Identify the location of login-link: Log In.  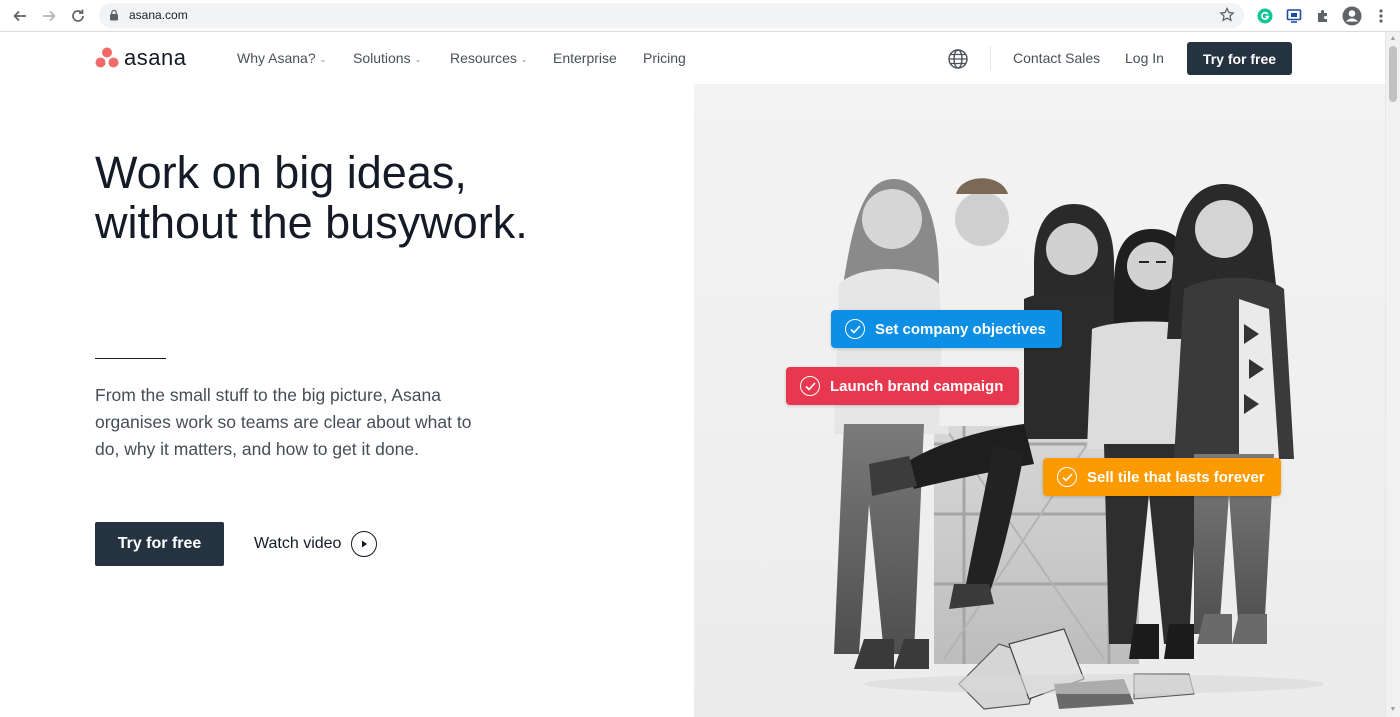
(1144, 58).